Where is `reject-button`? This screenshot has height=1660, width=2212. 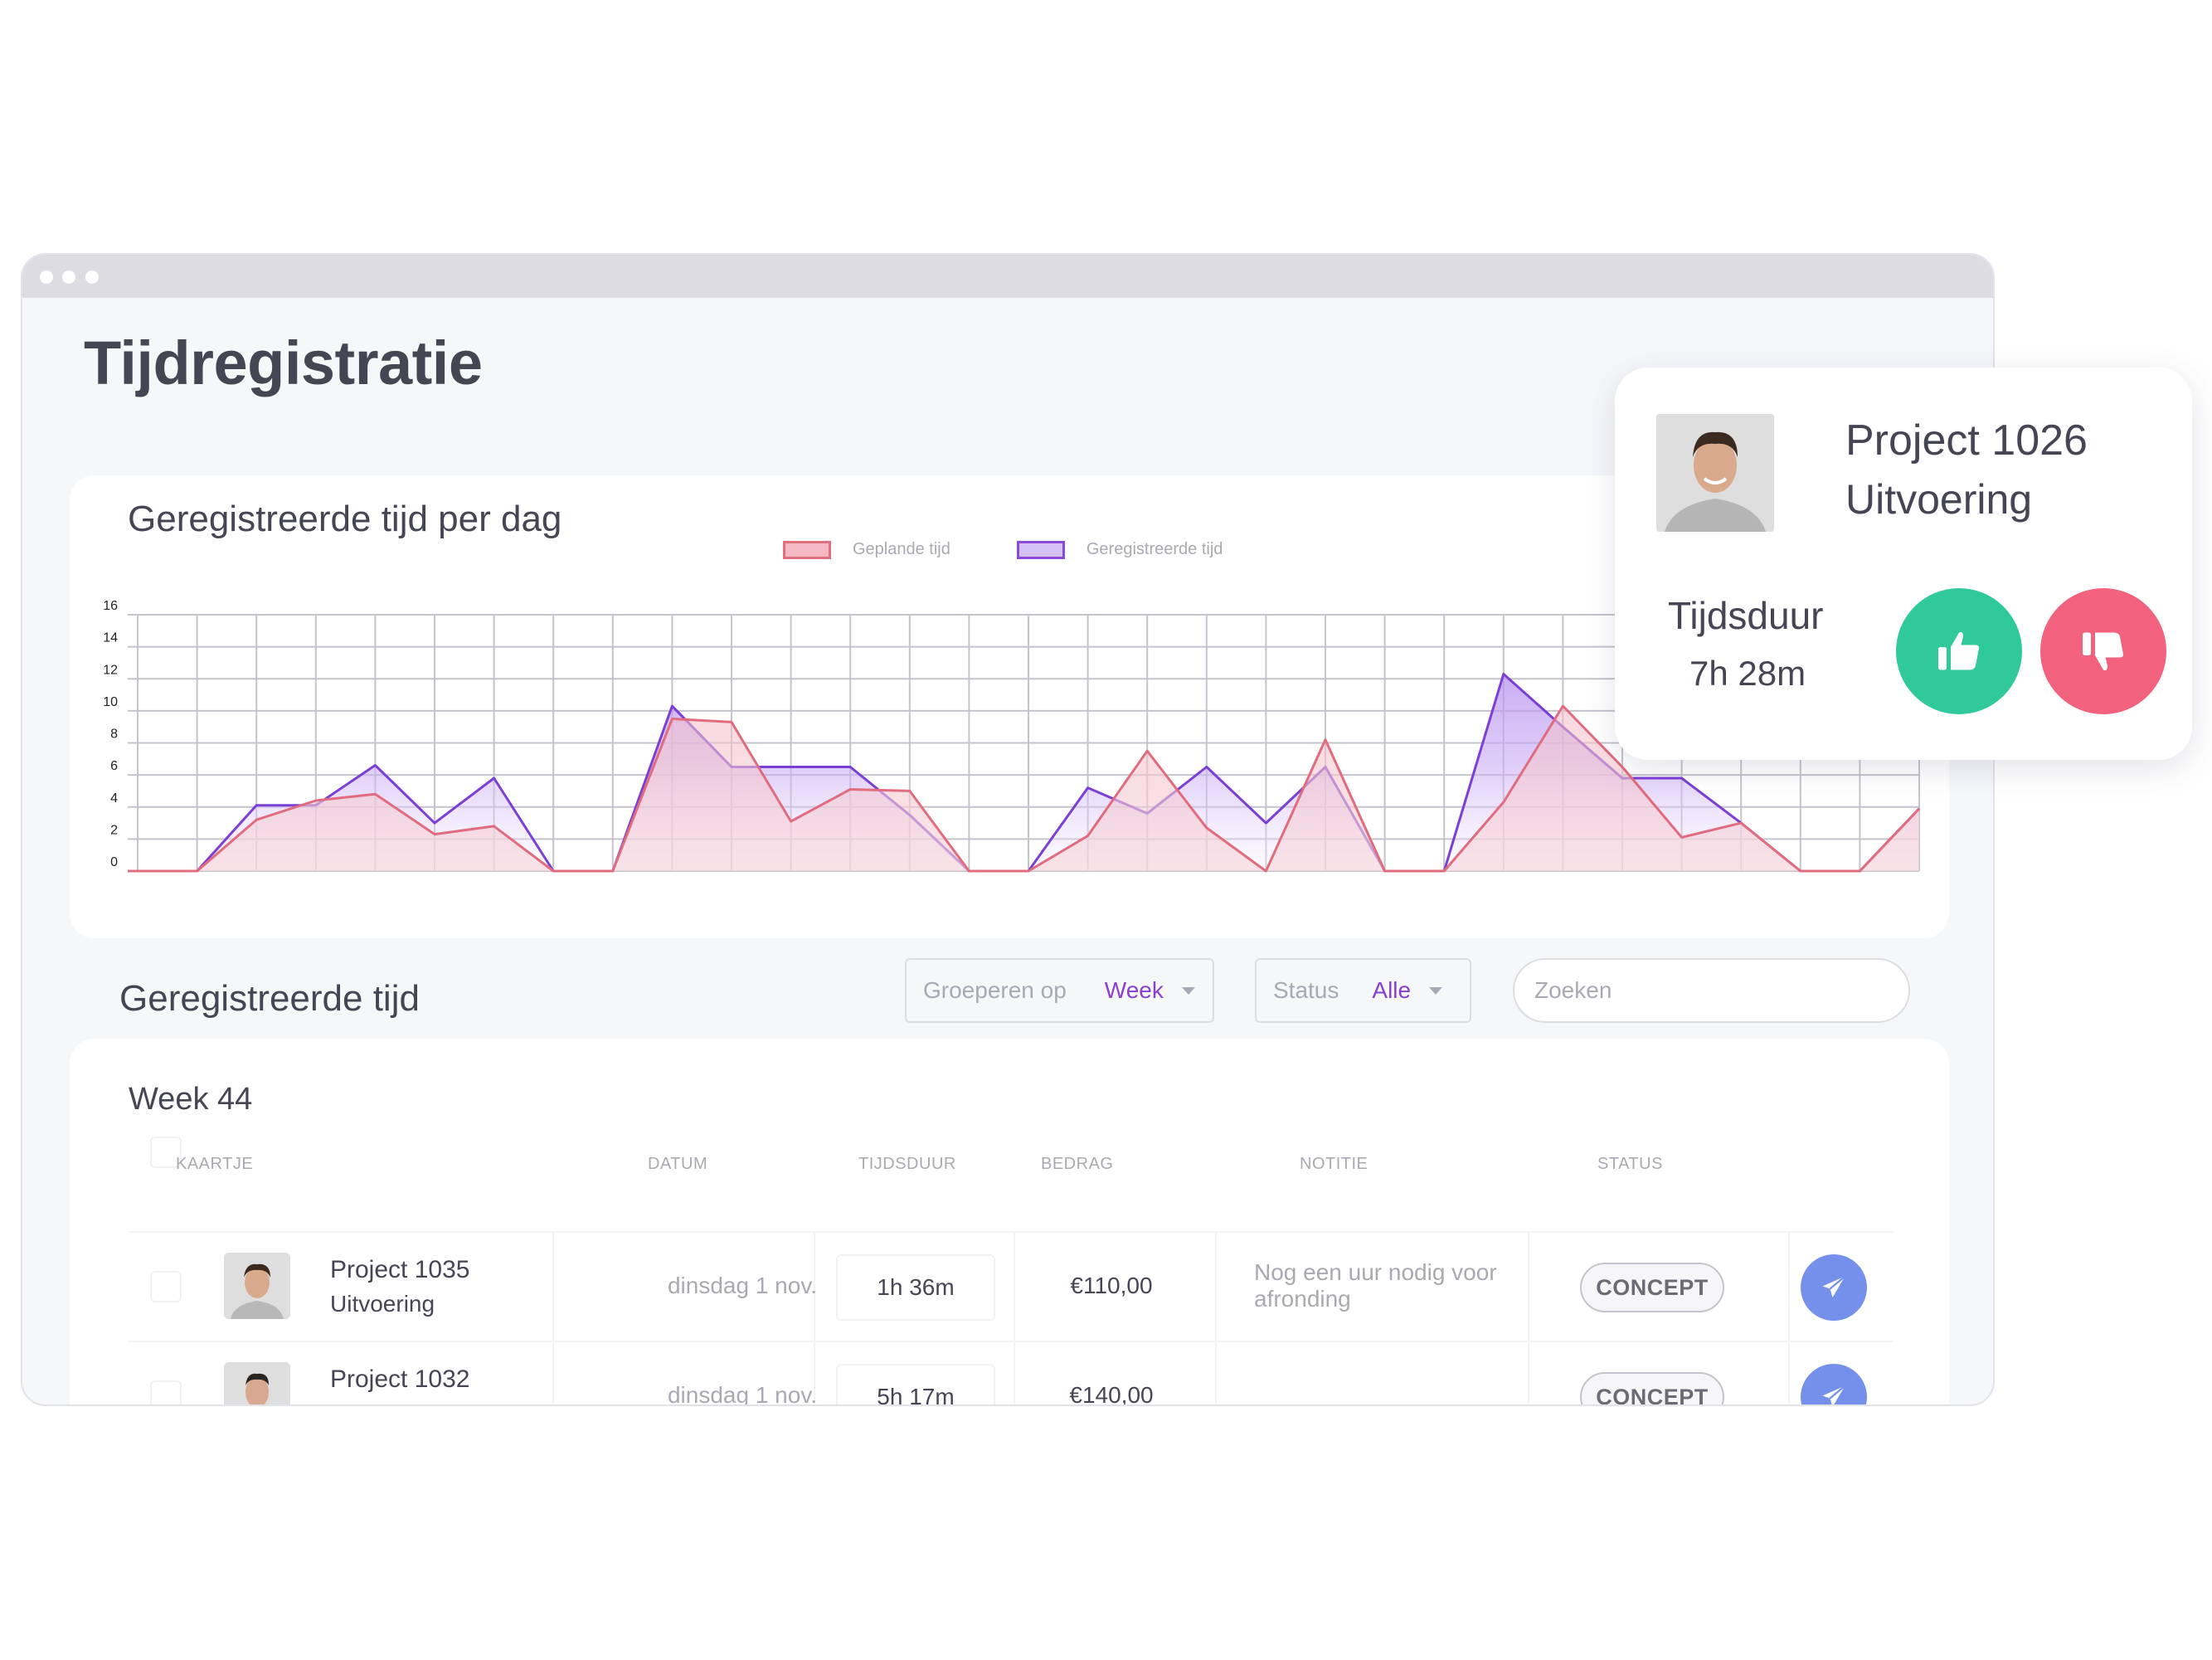
reject-button is located at coordinates (2103, 651).